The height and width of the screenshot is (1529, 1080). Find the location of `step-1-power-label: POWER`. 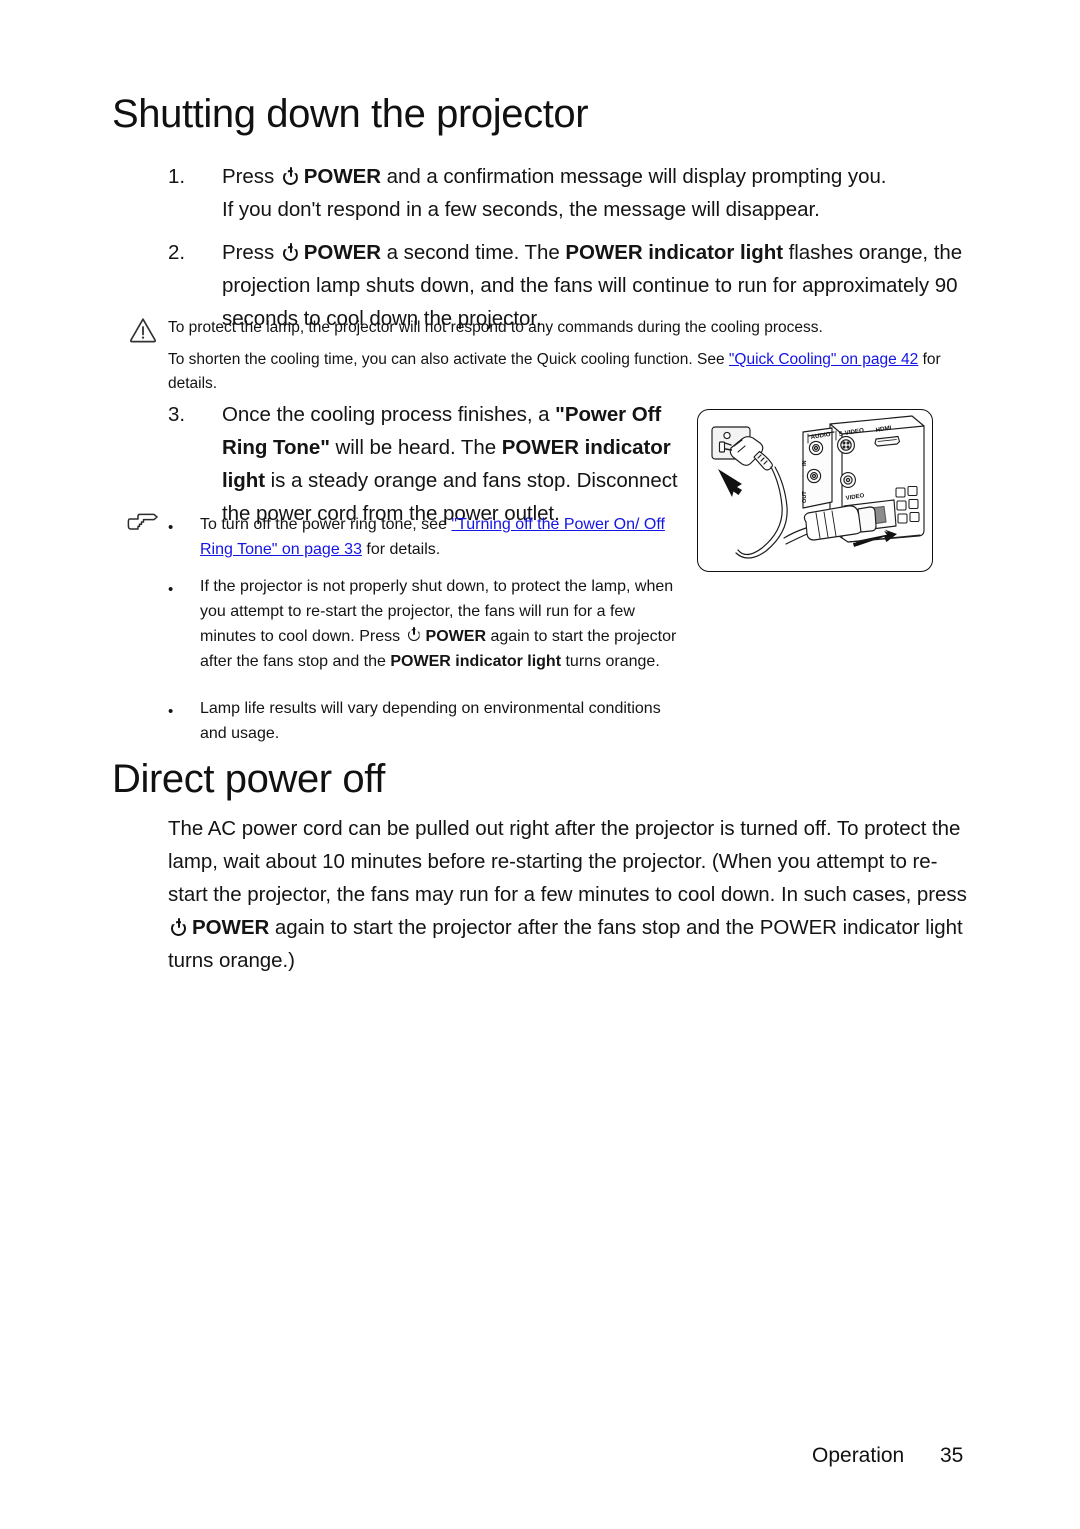

step-1-power-label: POWER is located at coordinates (342, 176).